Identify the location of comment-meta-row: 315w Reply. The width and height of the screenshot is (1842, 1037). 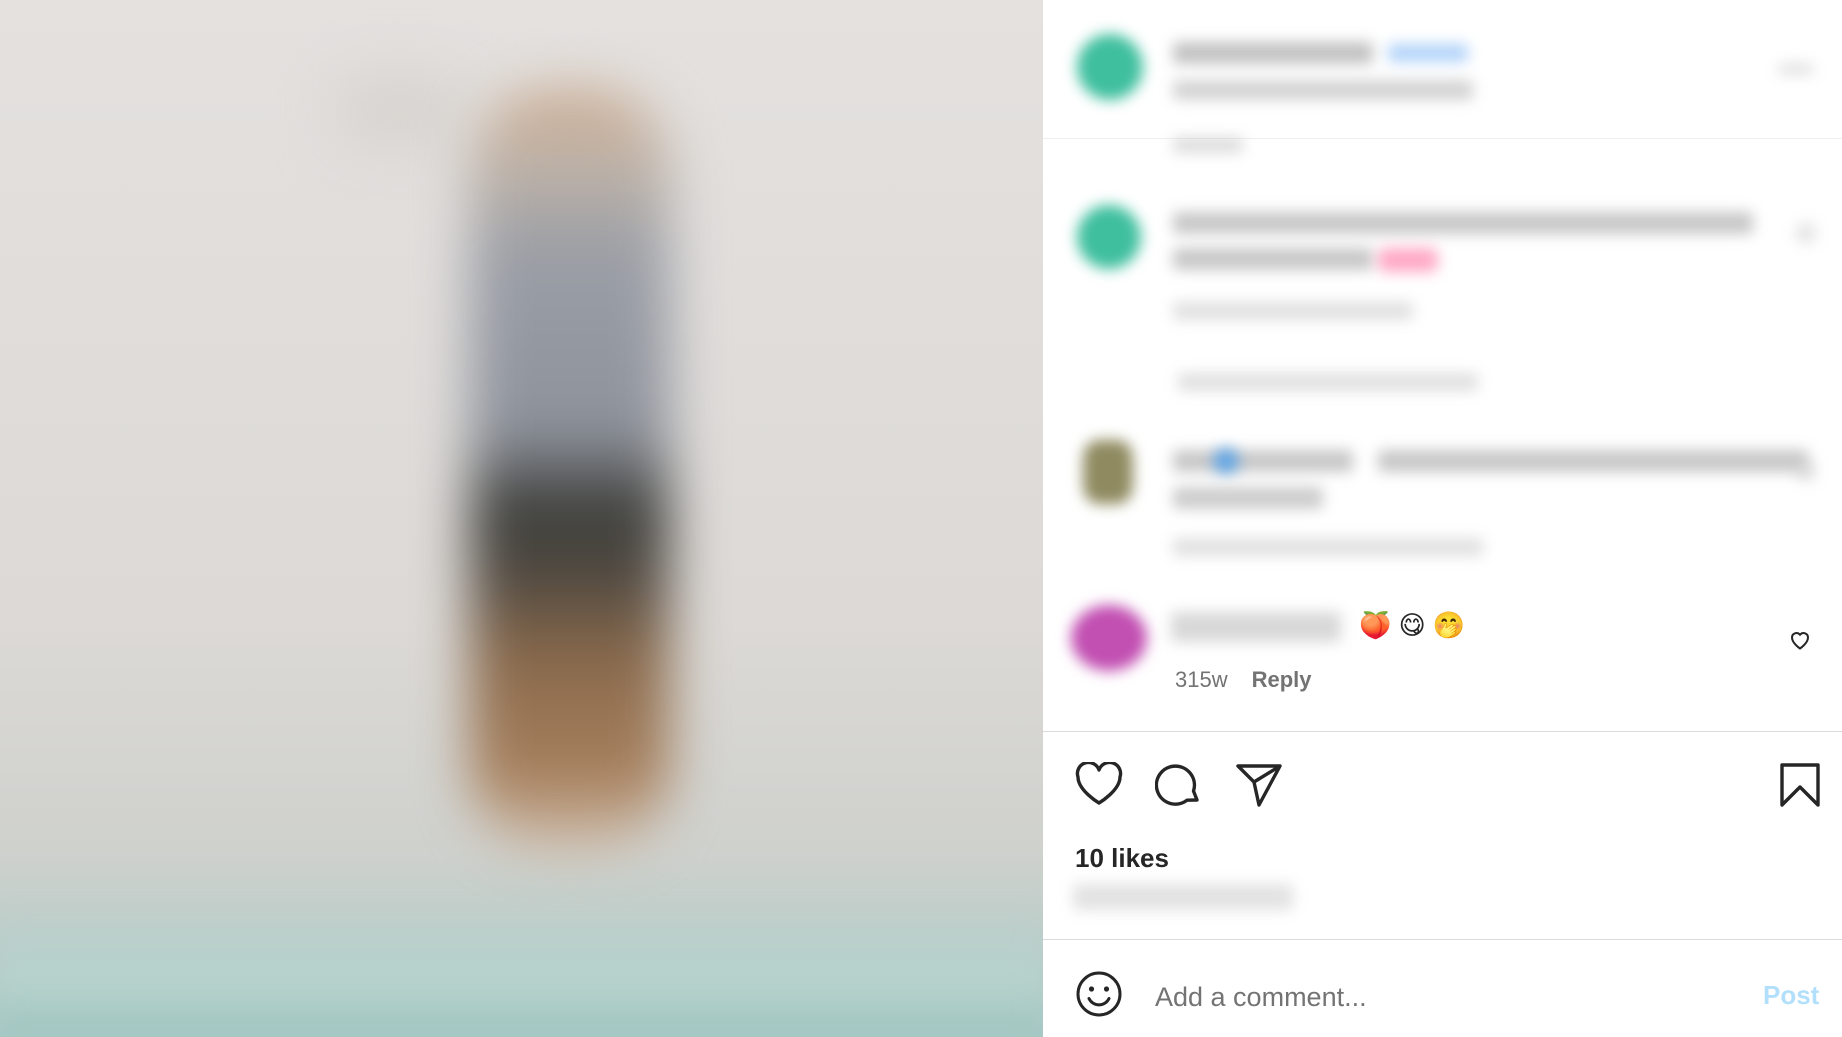
(1243, 680).